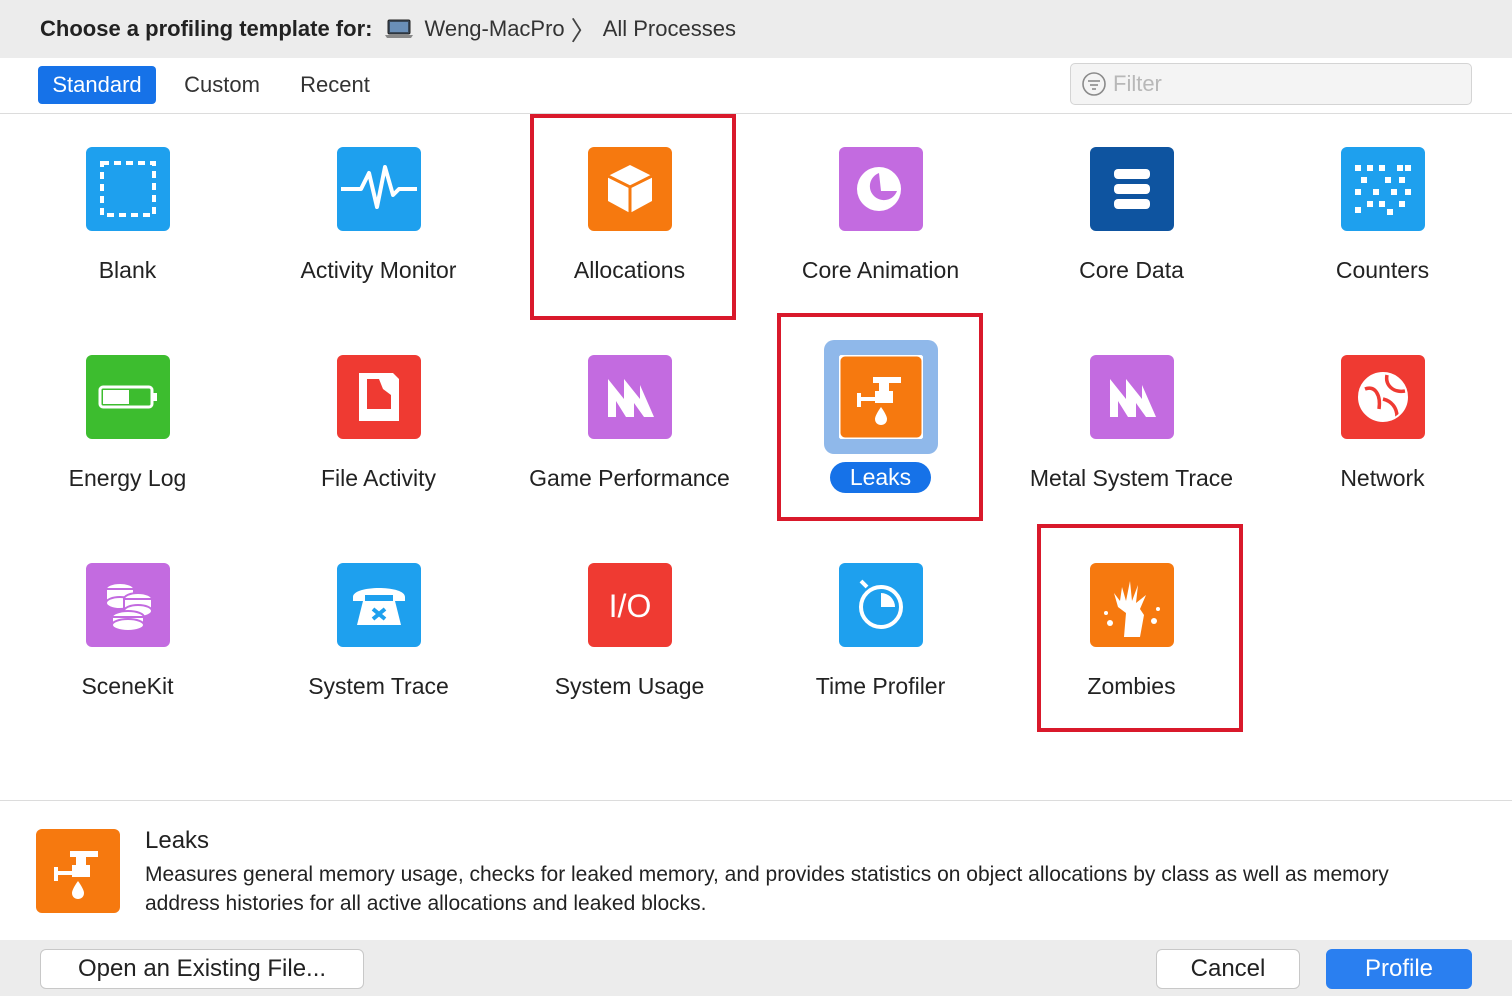 The width and height of the screenshot is (1512, 996). I want to click on template-allocations: Allocations, so click(629, 216).